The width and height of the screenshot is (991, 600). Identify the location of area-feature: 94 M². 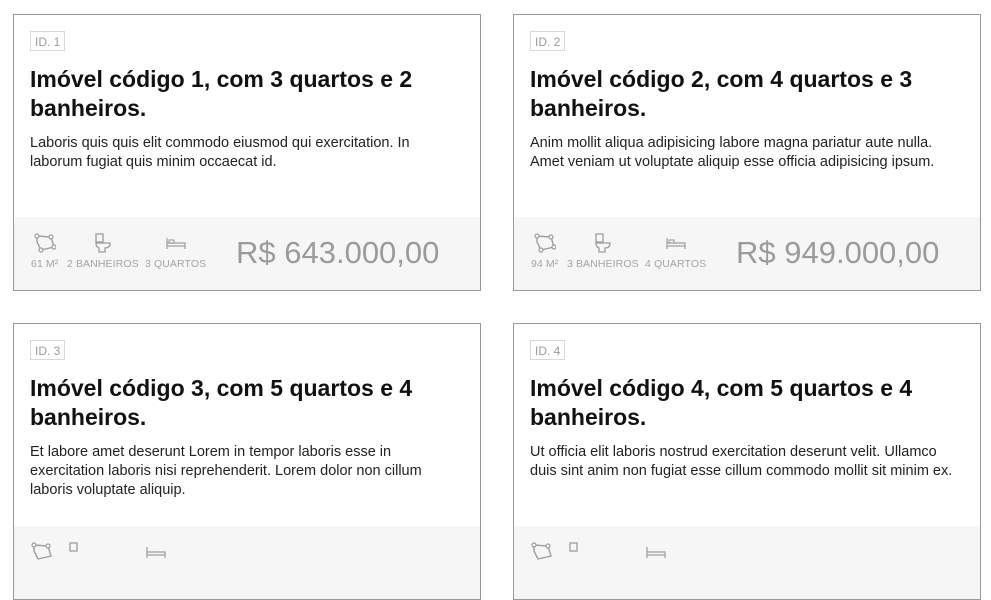
(544, 251).